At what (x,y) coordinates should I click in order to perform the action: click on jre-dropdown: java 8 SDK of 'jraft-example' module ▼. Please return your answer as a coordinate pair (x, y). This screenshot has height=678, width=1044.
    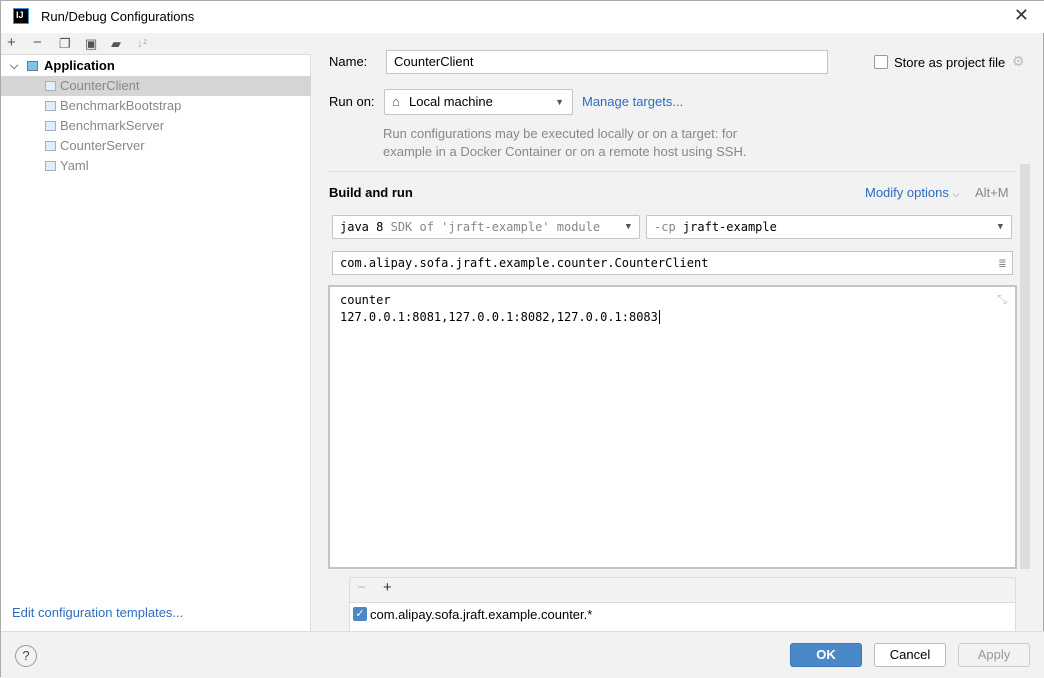
    Looking at the image, I should click on (486, 227).